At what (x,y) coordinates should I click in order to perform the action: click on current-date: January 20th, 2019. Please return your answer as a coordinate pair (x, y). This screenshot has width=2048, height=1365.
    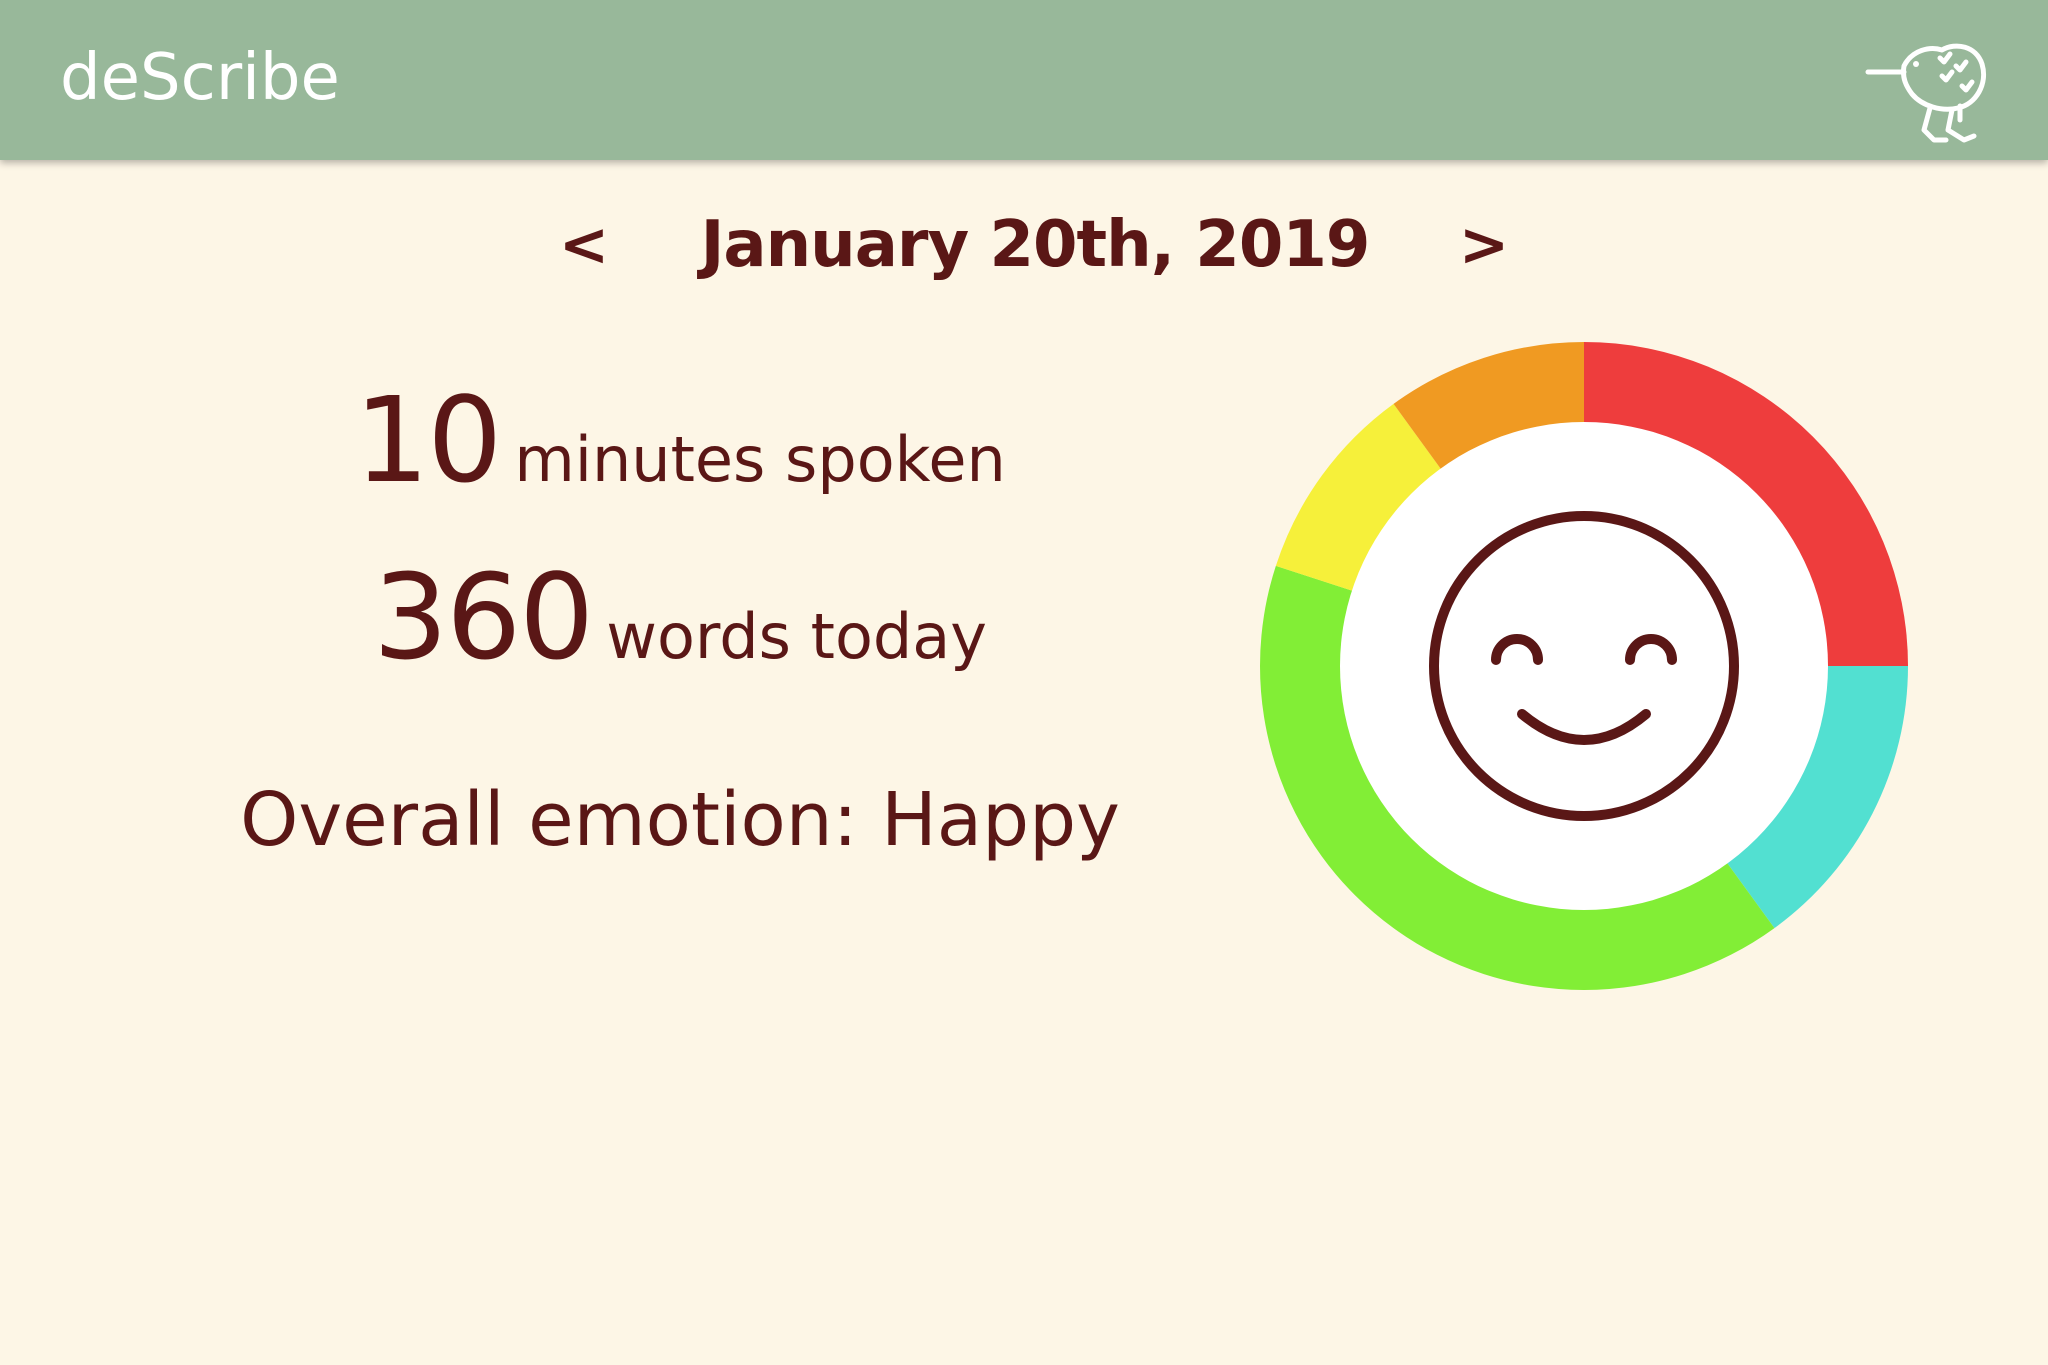
    Looking at the image, I should click on (1035, 245).